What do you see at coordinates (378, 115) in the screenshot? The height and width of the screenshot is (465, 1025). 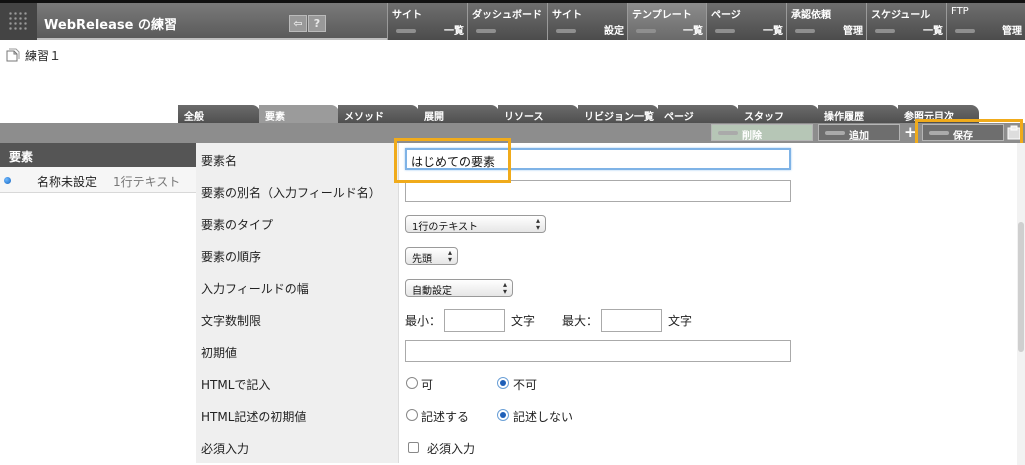 I see `tab-methods: メソッド` at bounding box center [378, 115].